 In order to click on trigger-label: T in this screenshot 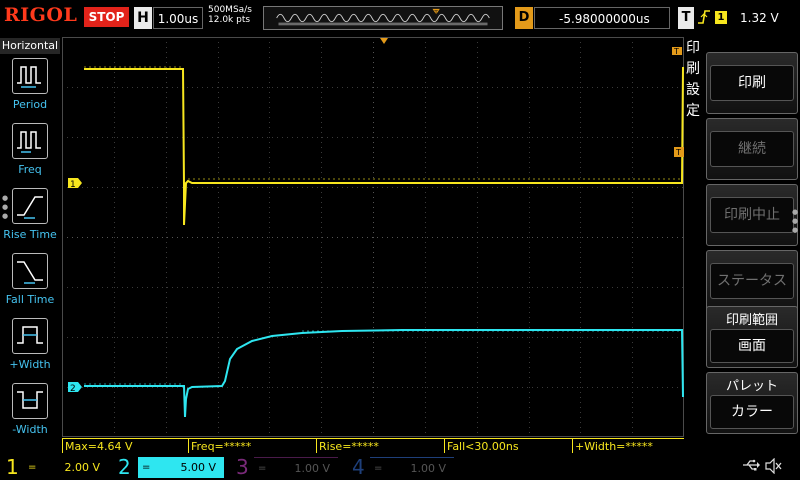, I will do `click(686, 18)`.